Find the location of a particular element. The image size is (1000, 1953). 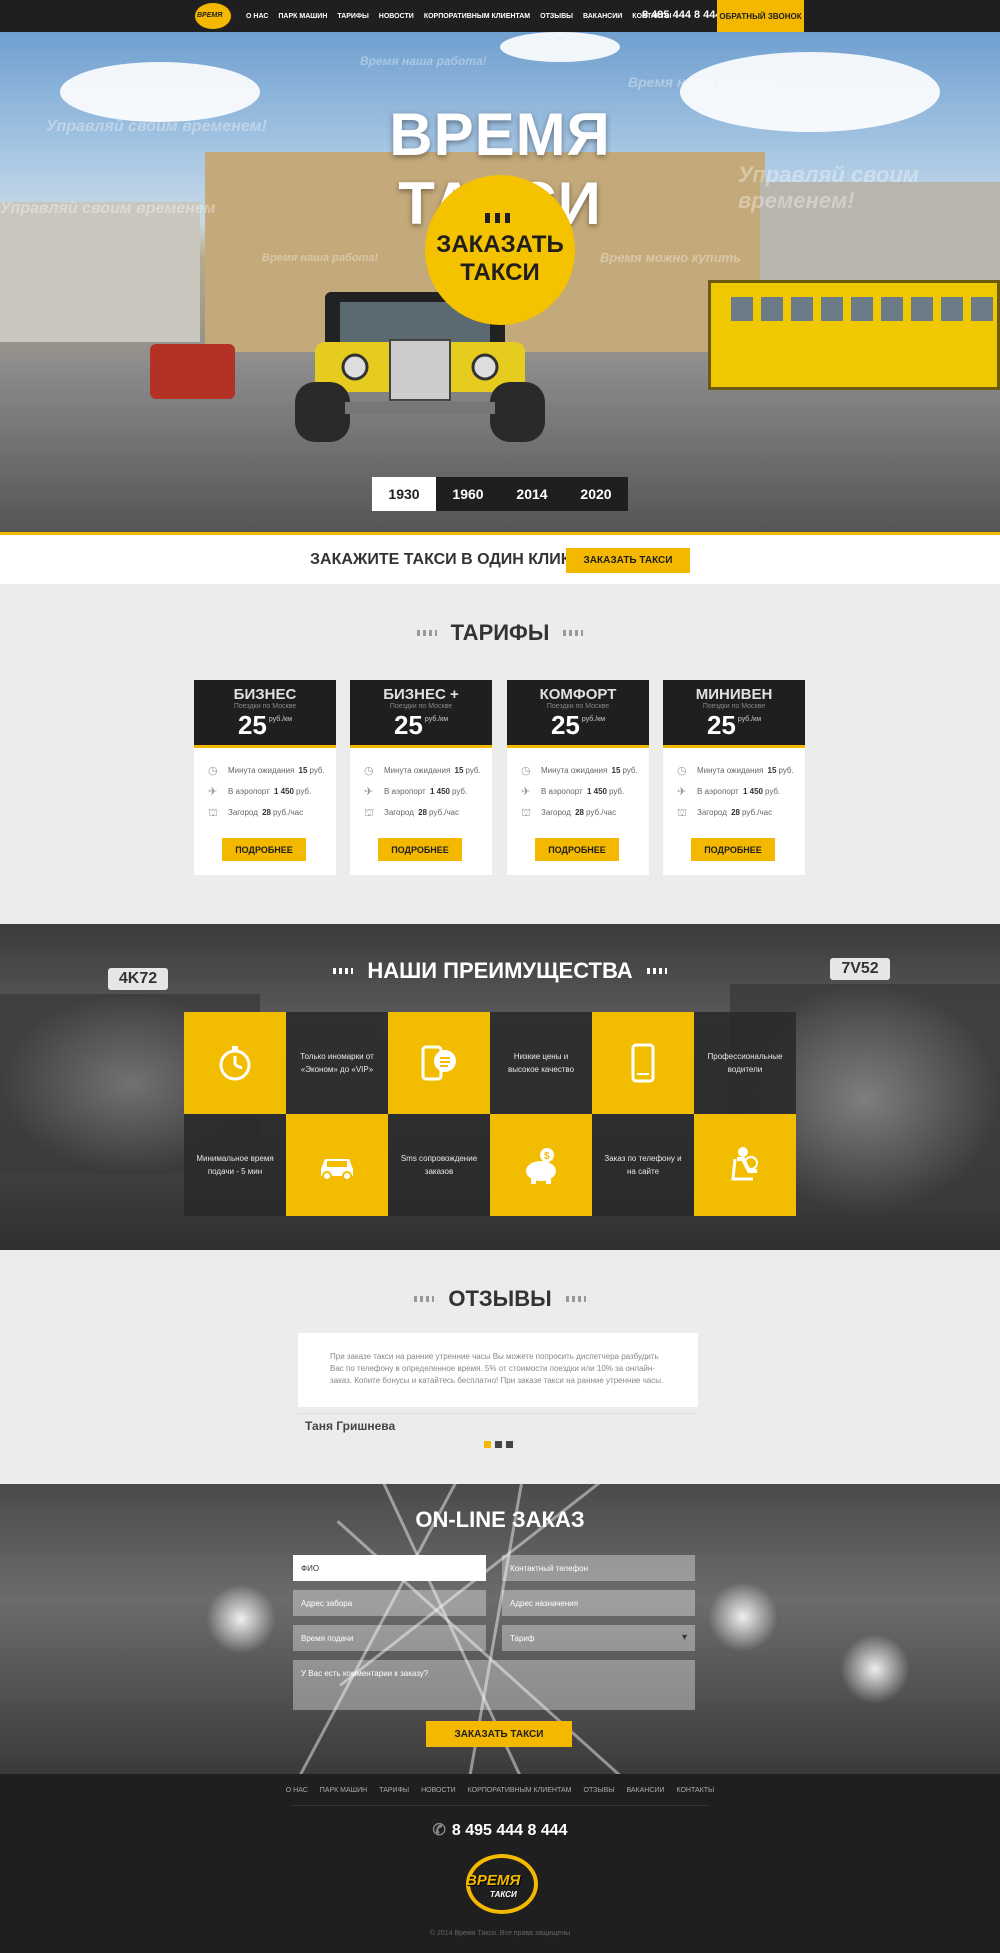

year-tab-1960: 1960 is located at coordinates (468, 494).